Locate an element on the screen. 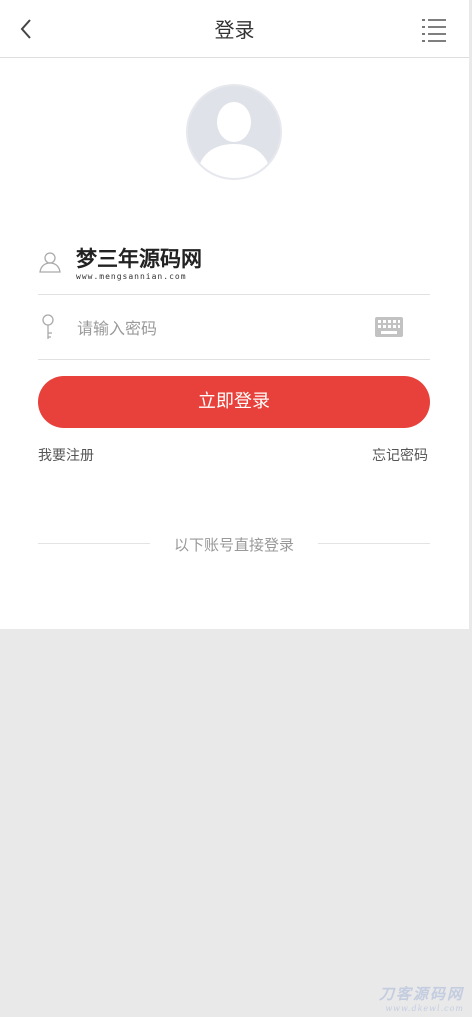 This screenshot has width=472, height=1017. password-row is located at coordinates (234, 327).